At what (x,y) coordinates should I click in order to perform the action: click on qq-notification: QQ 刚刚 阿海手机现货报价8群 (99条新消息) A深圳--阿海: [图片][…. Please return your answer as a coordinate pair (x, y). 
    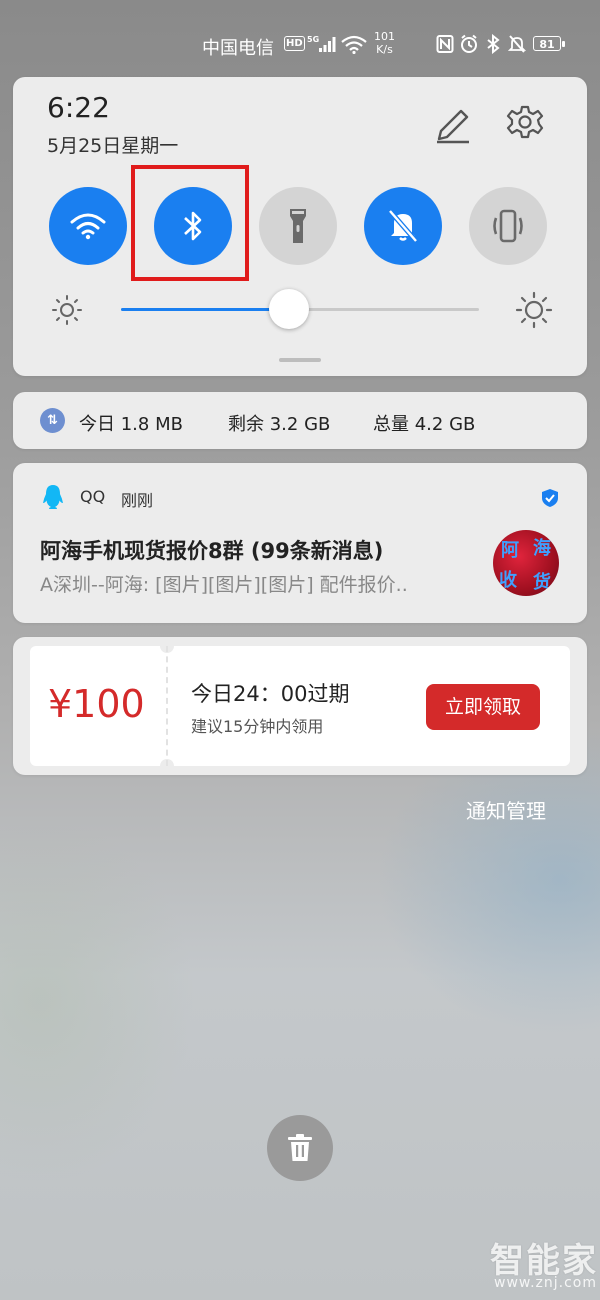
    Looking at the image, I should click on (300, 543).